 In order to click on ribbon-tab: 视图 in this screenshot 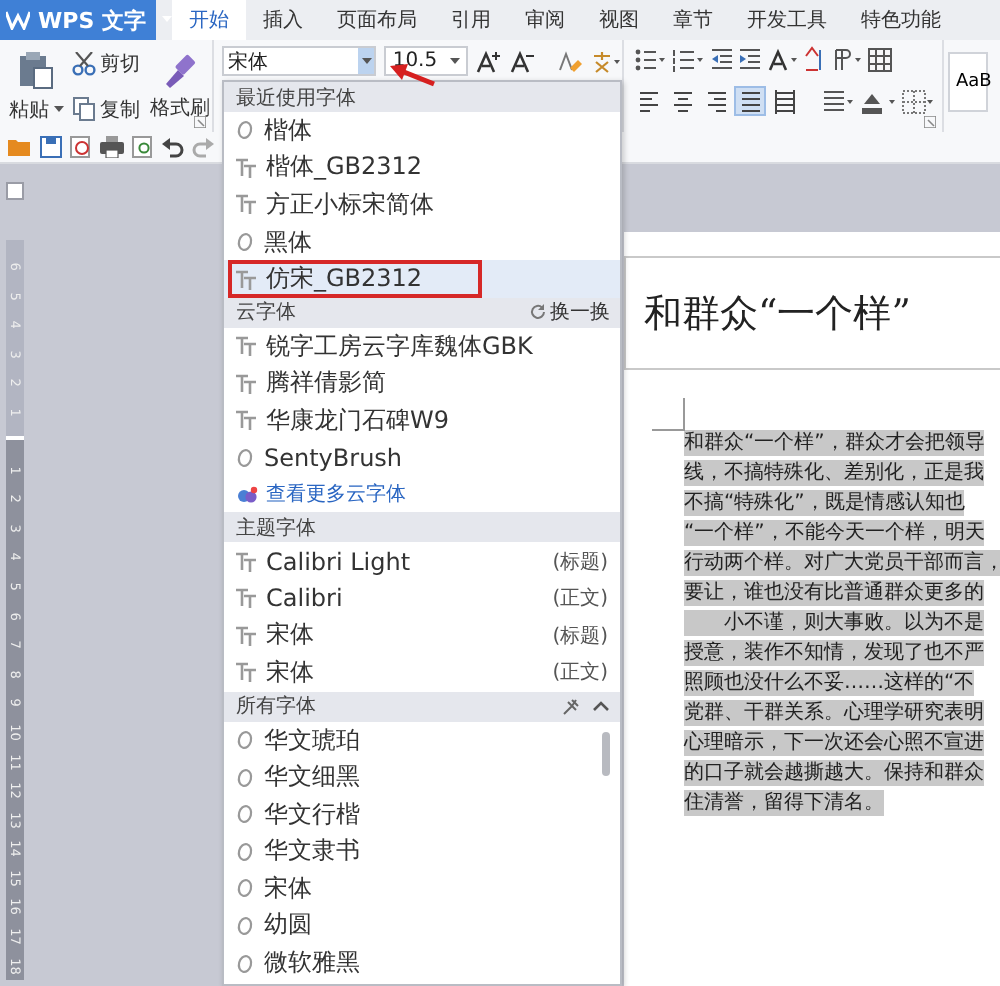, I will do `click(619, 20)`.